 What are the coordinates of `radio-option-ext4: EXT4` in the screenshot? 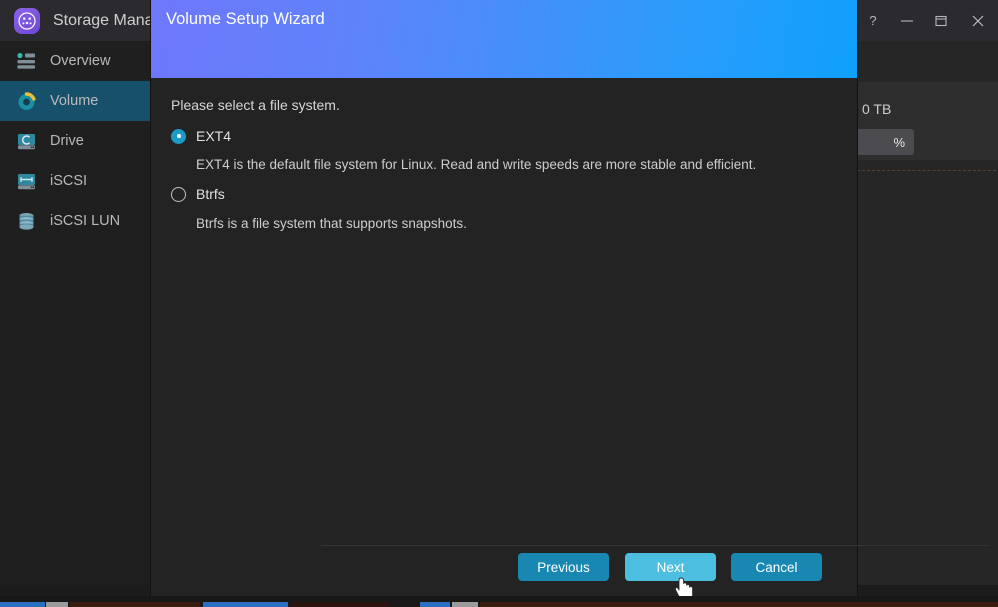 It's located at (201, 136).